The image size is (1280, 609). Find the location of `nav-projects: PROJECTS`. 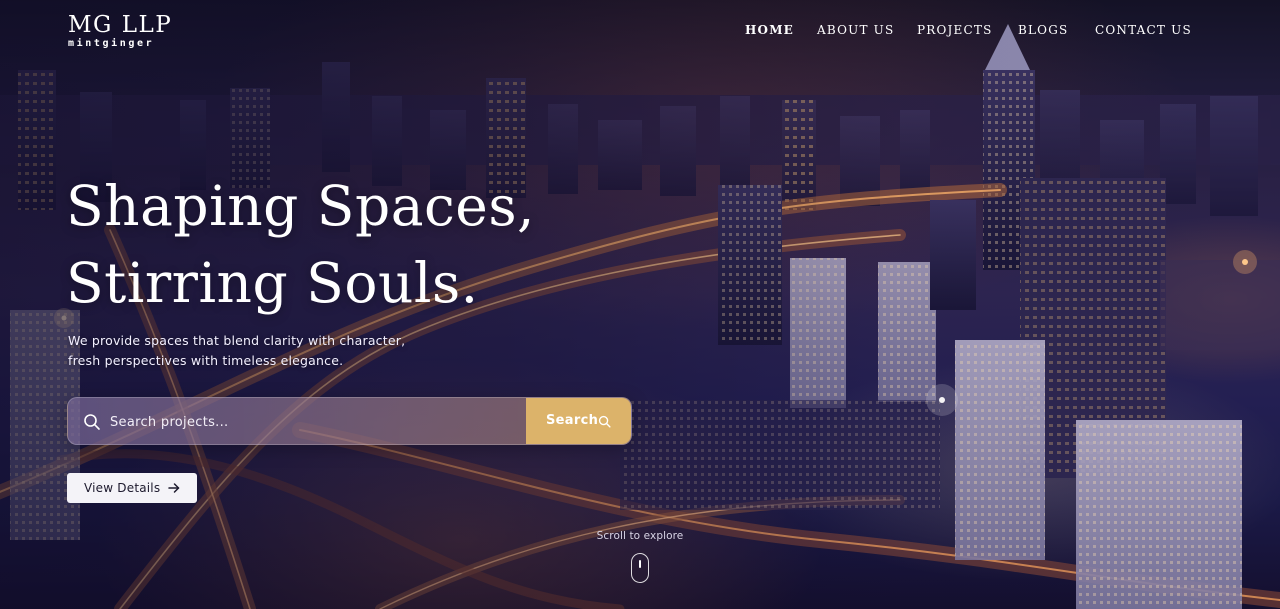

nav-projects: PROJECTS is located at coordinates (955, 30).